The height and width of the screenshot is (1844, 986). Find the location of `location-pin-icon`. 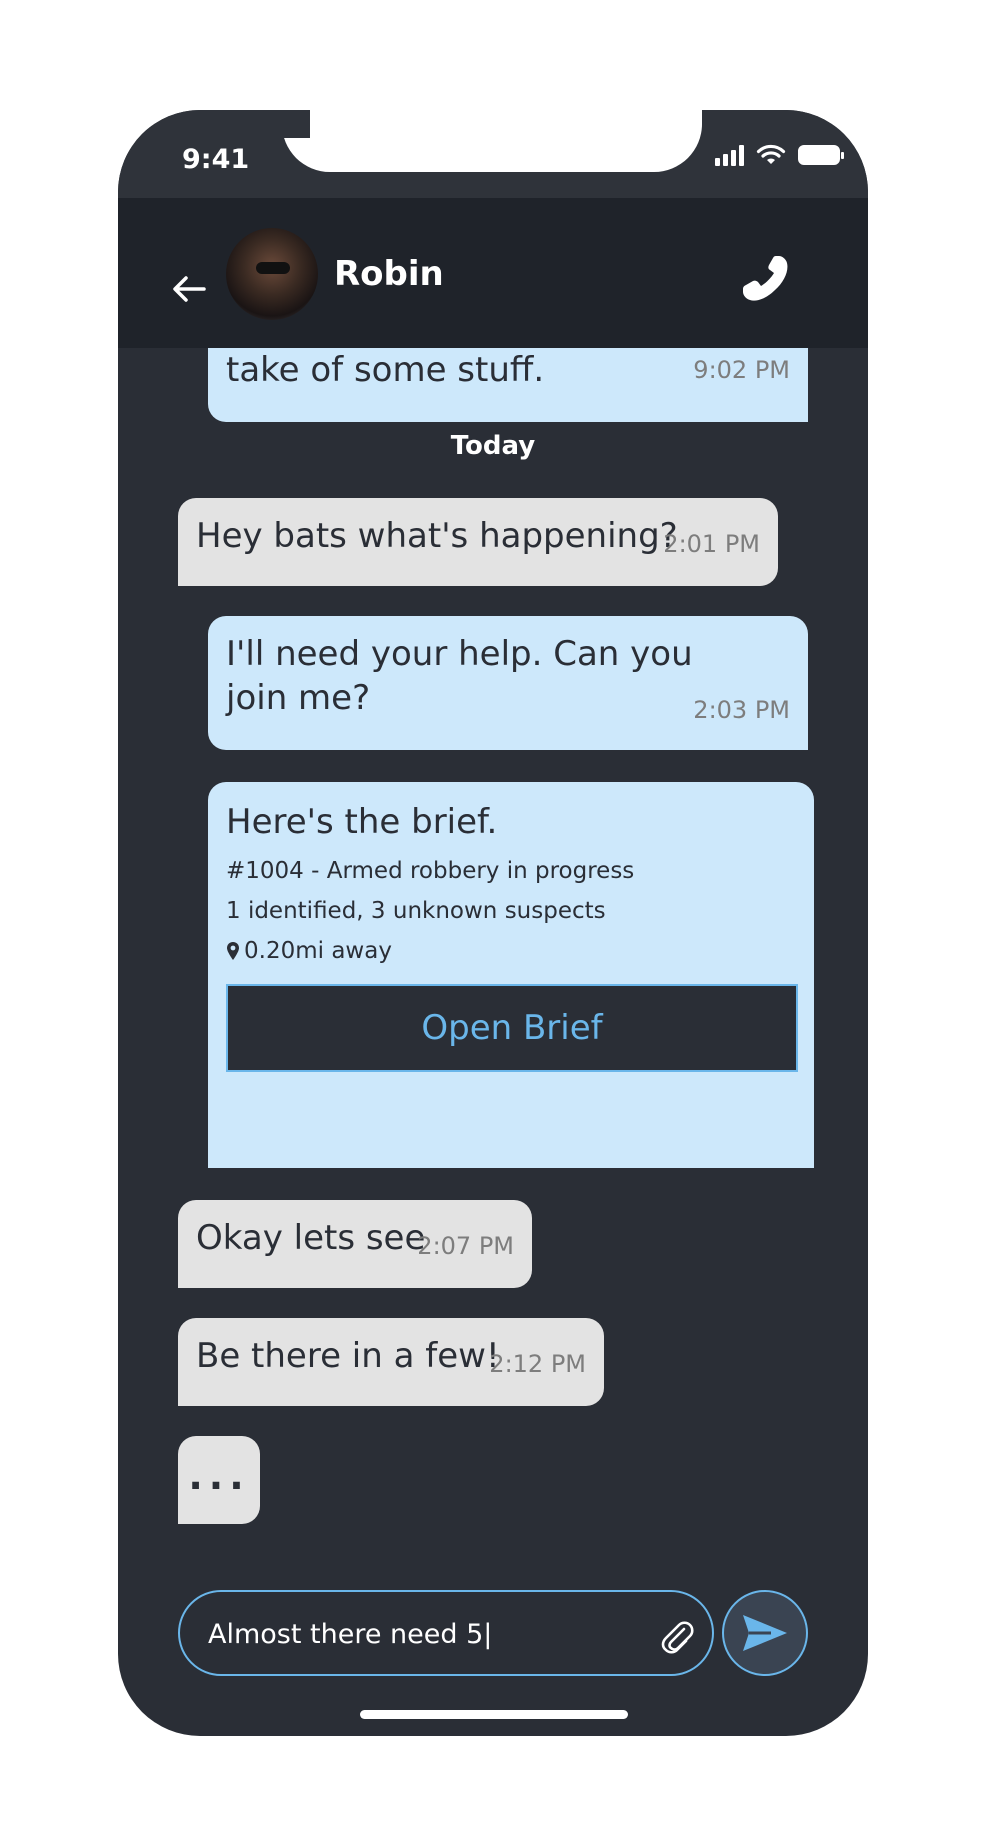

location-pin-icon is located at coordinates (233, 951).